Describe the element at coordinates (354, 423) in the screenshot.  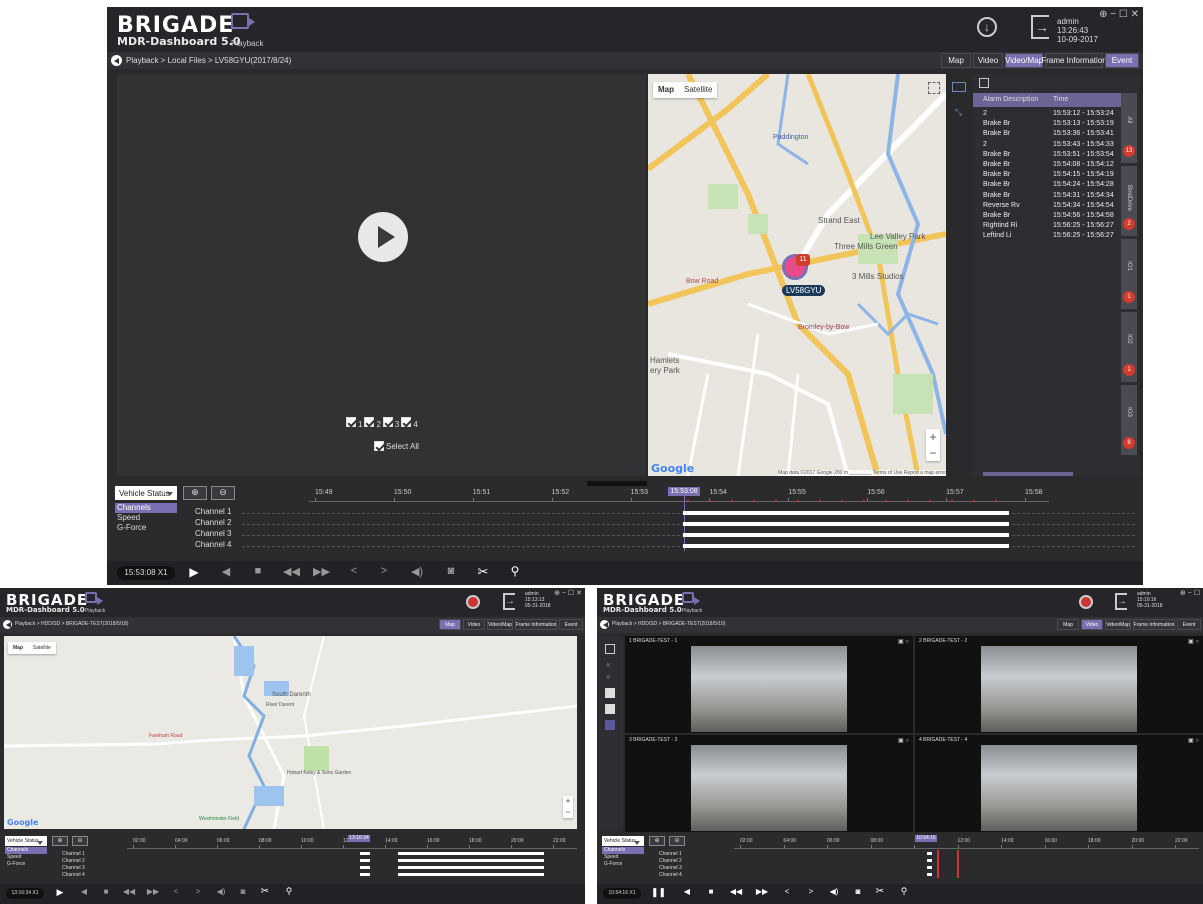
I see `channel-1-checkbox: 1` at that location.